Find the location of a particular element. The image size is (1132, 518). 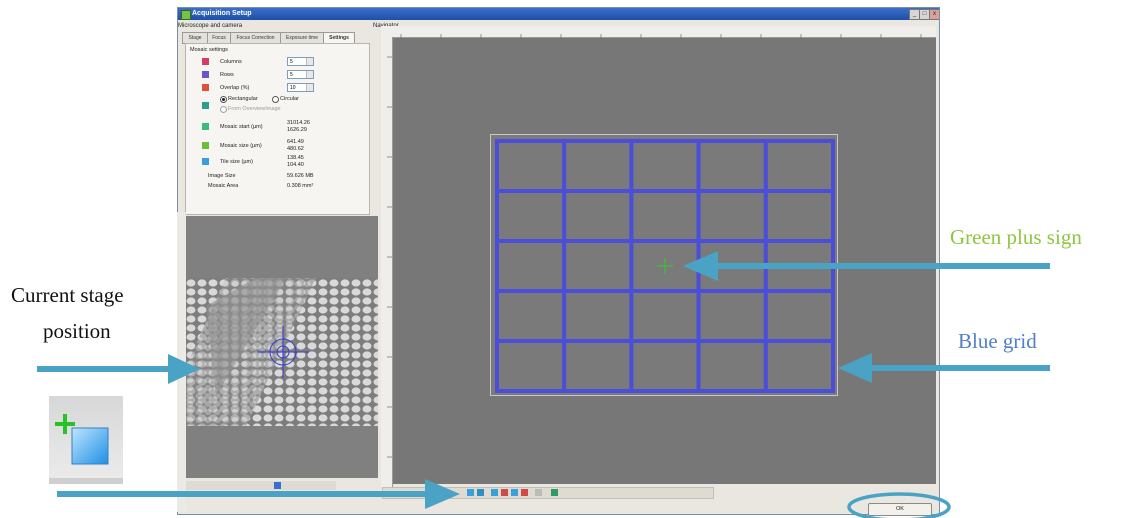

ok-highlight-circle is located at coordinates (899, 505).